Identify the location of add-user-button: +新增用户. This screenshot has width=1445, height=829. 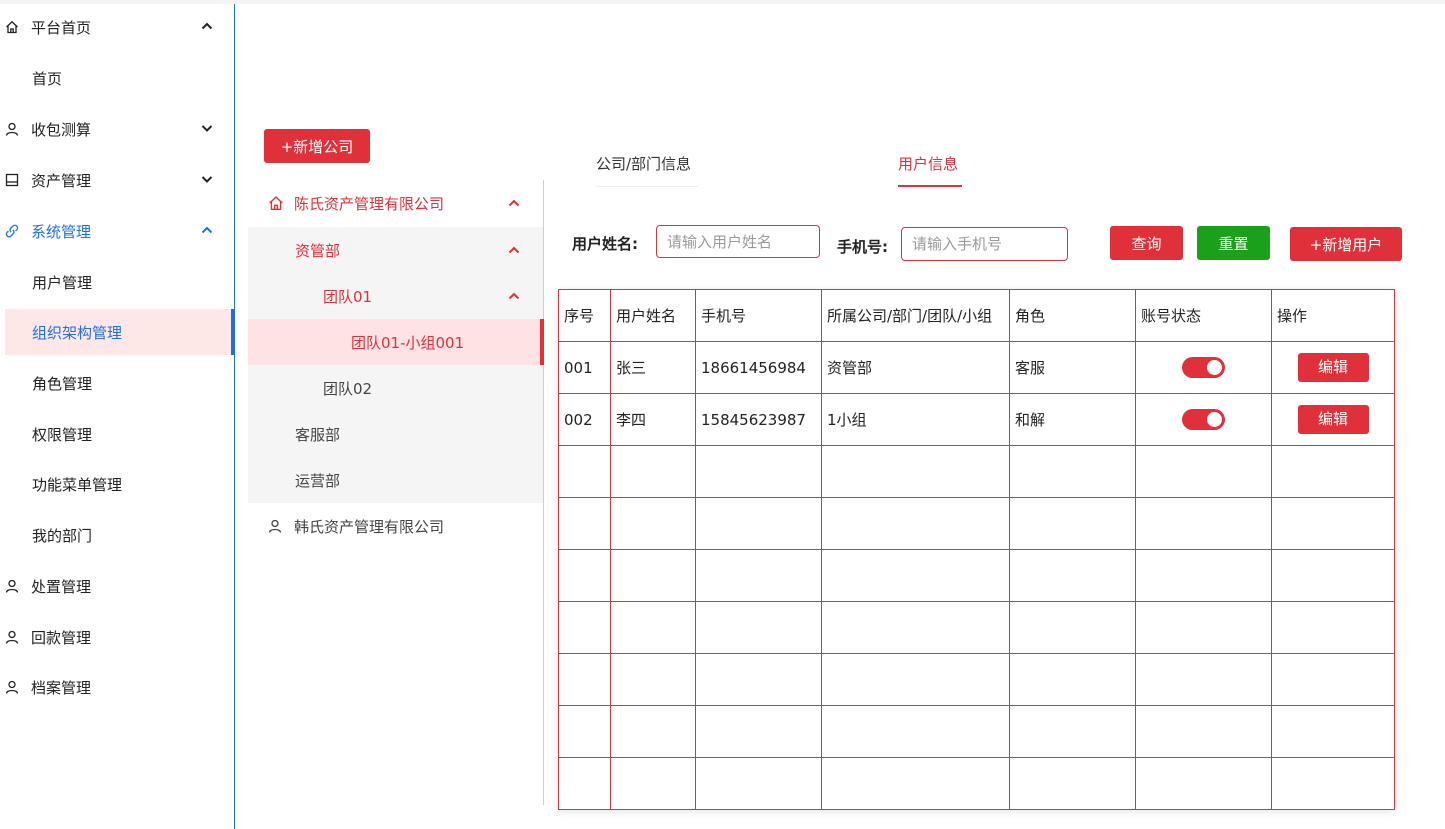
(1346, 244).